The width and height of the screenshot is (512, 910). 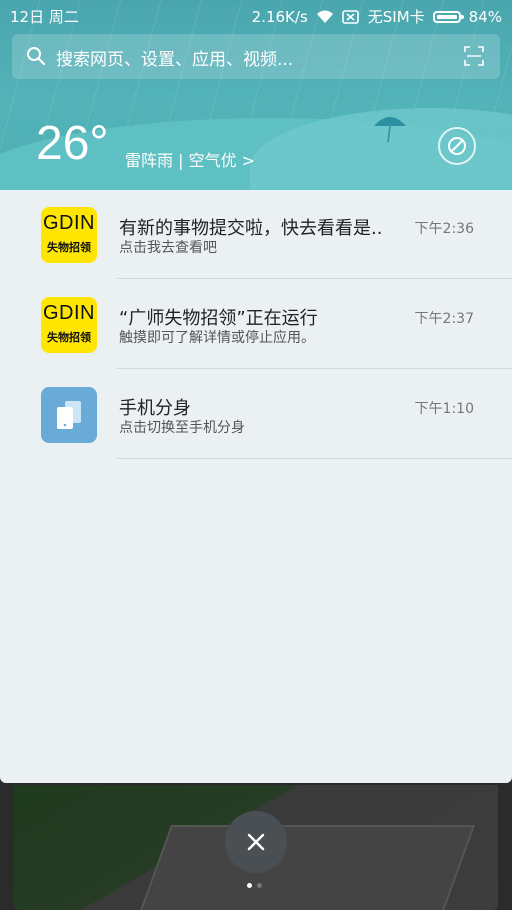 What do you see at coordinates (36, 56) in the screenshot?
I see `search-icon` at bounding box center [36, 56].